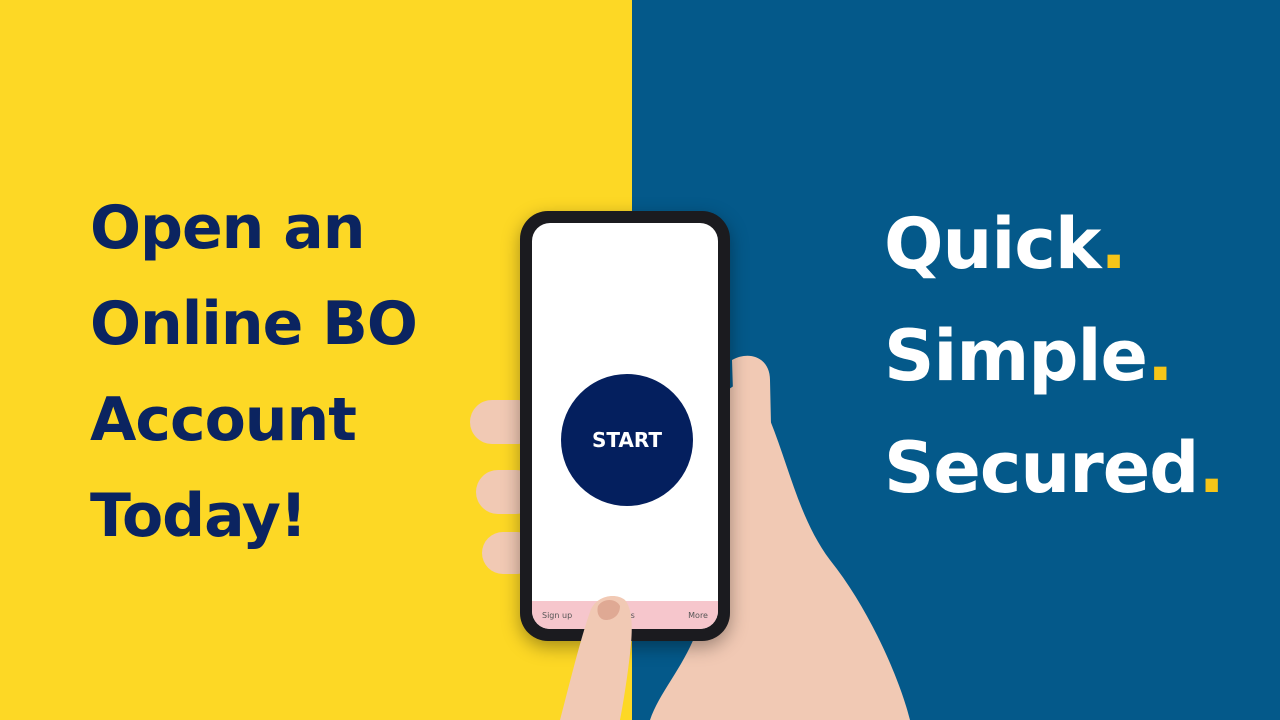 This screenshot has width=1280, height=720. Describe the element at coordinates (625, 615) in the screenshot. I see `phone-bottom-nav: Sign up ns More` at that location.